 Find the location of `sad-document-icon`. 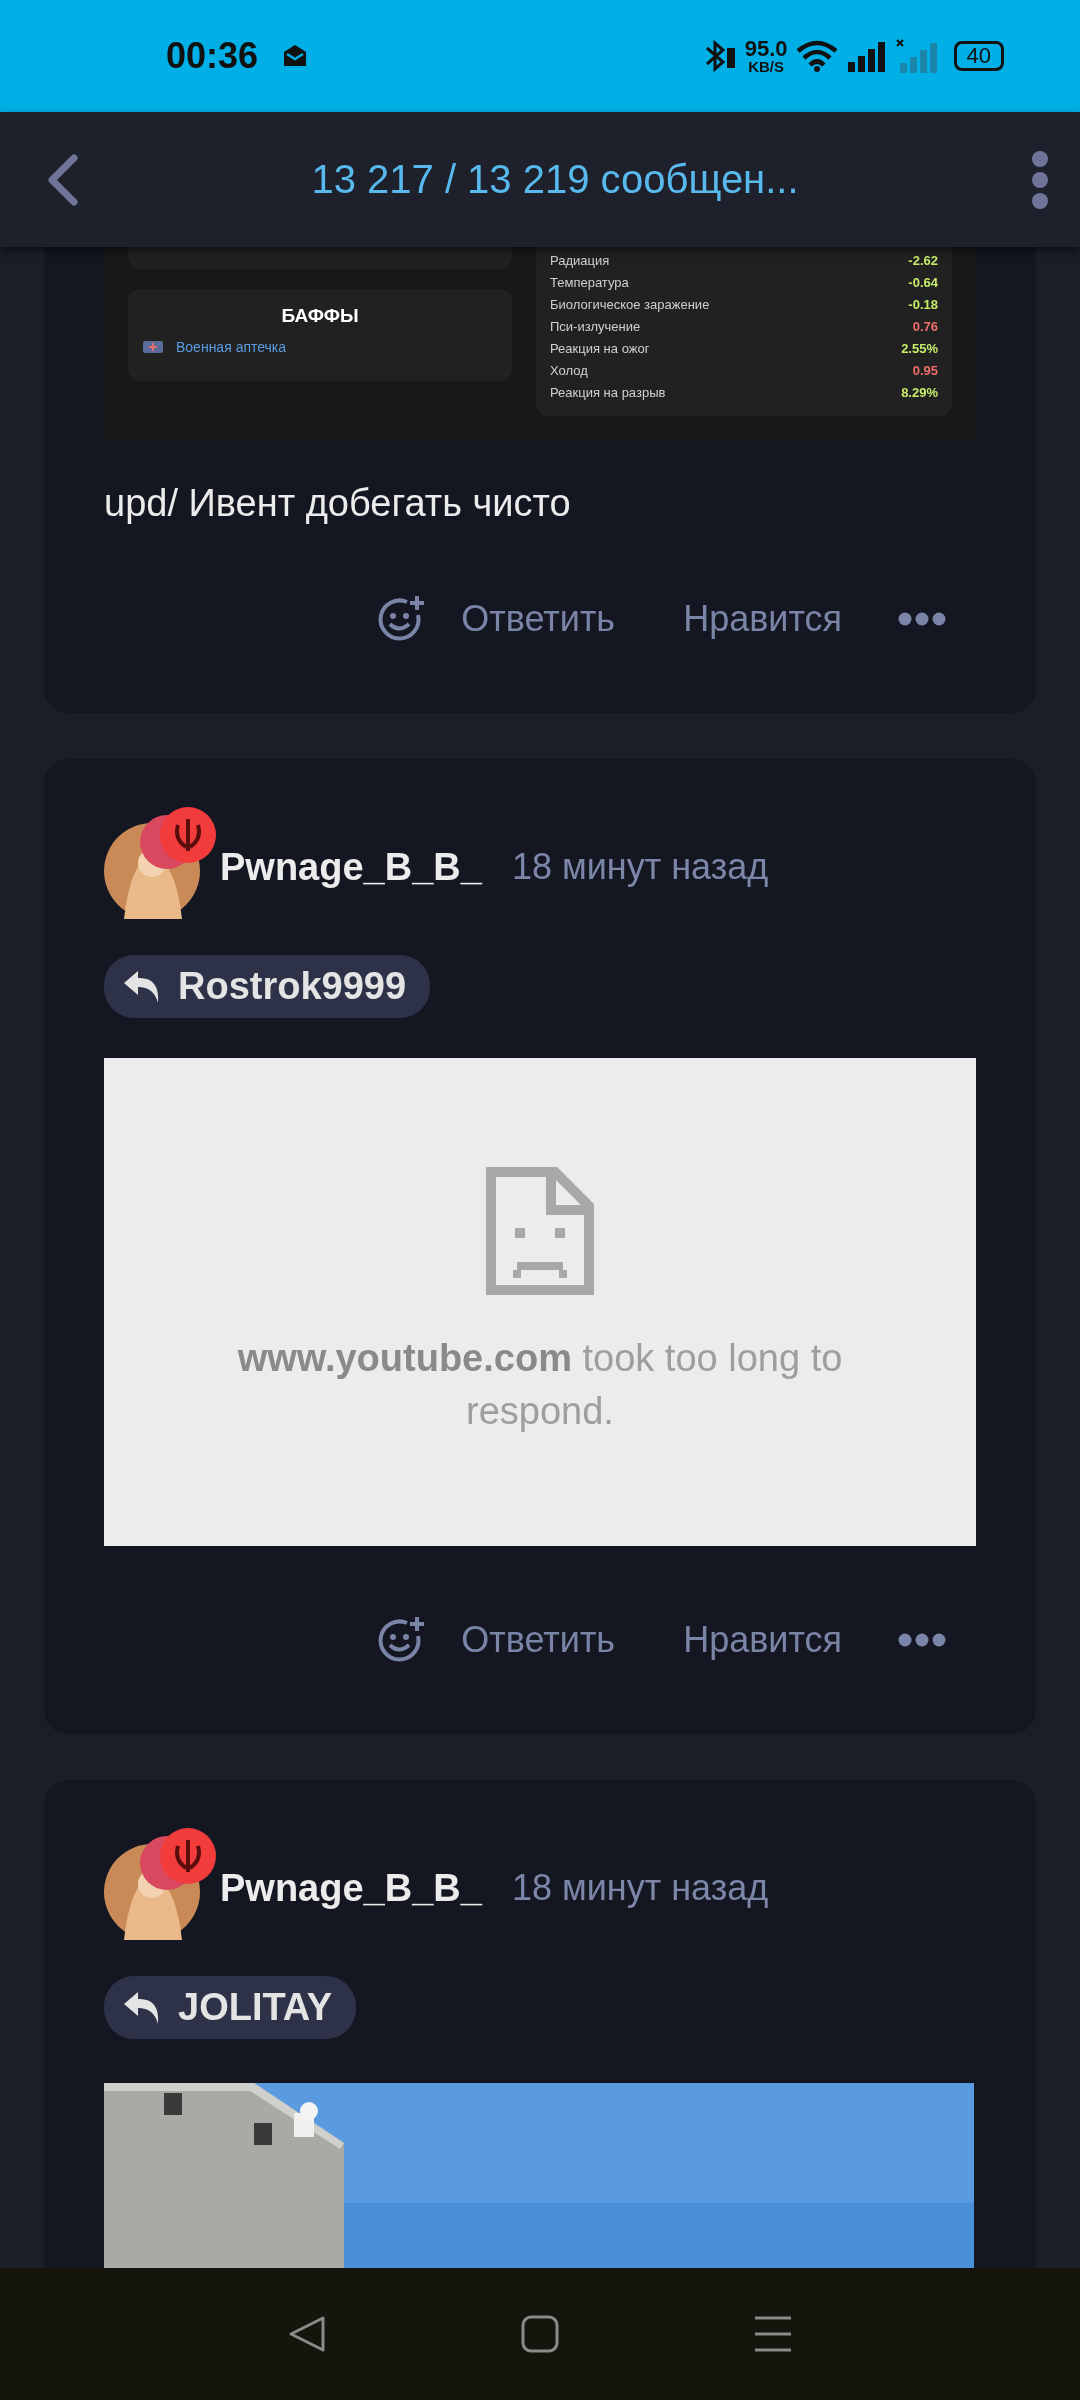

sad-document-icon is located at coordinates (540, 1230).